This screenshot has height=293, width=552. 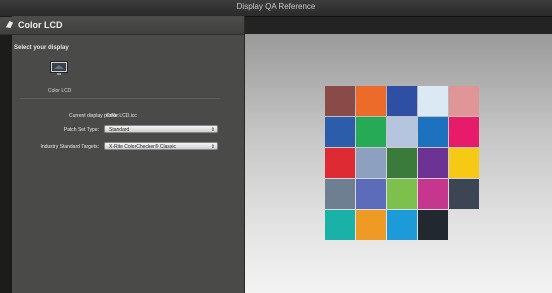 What do you see at coordinates (40, 25) in the screenshot?
I see `header-title: Color LCD` at bounding box center [40, 25].